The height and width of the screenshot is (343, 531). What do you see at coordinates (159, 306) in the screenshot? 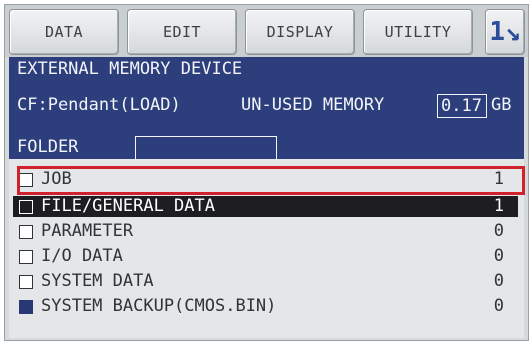
I see `list-item-label: SYSTEM BACKUP(CMOS.BIN)` at bounding box center [159, 306].